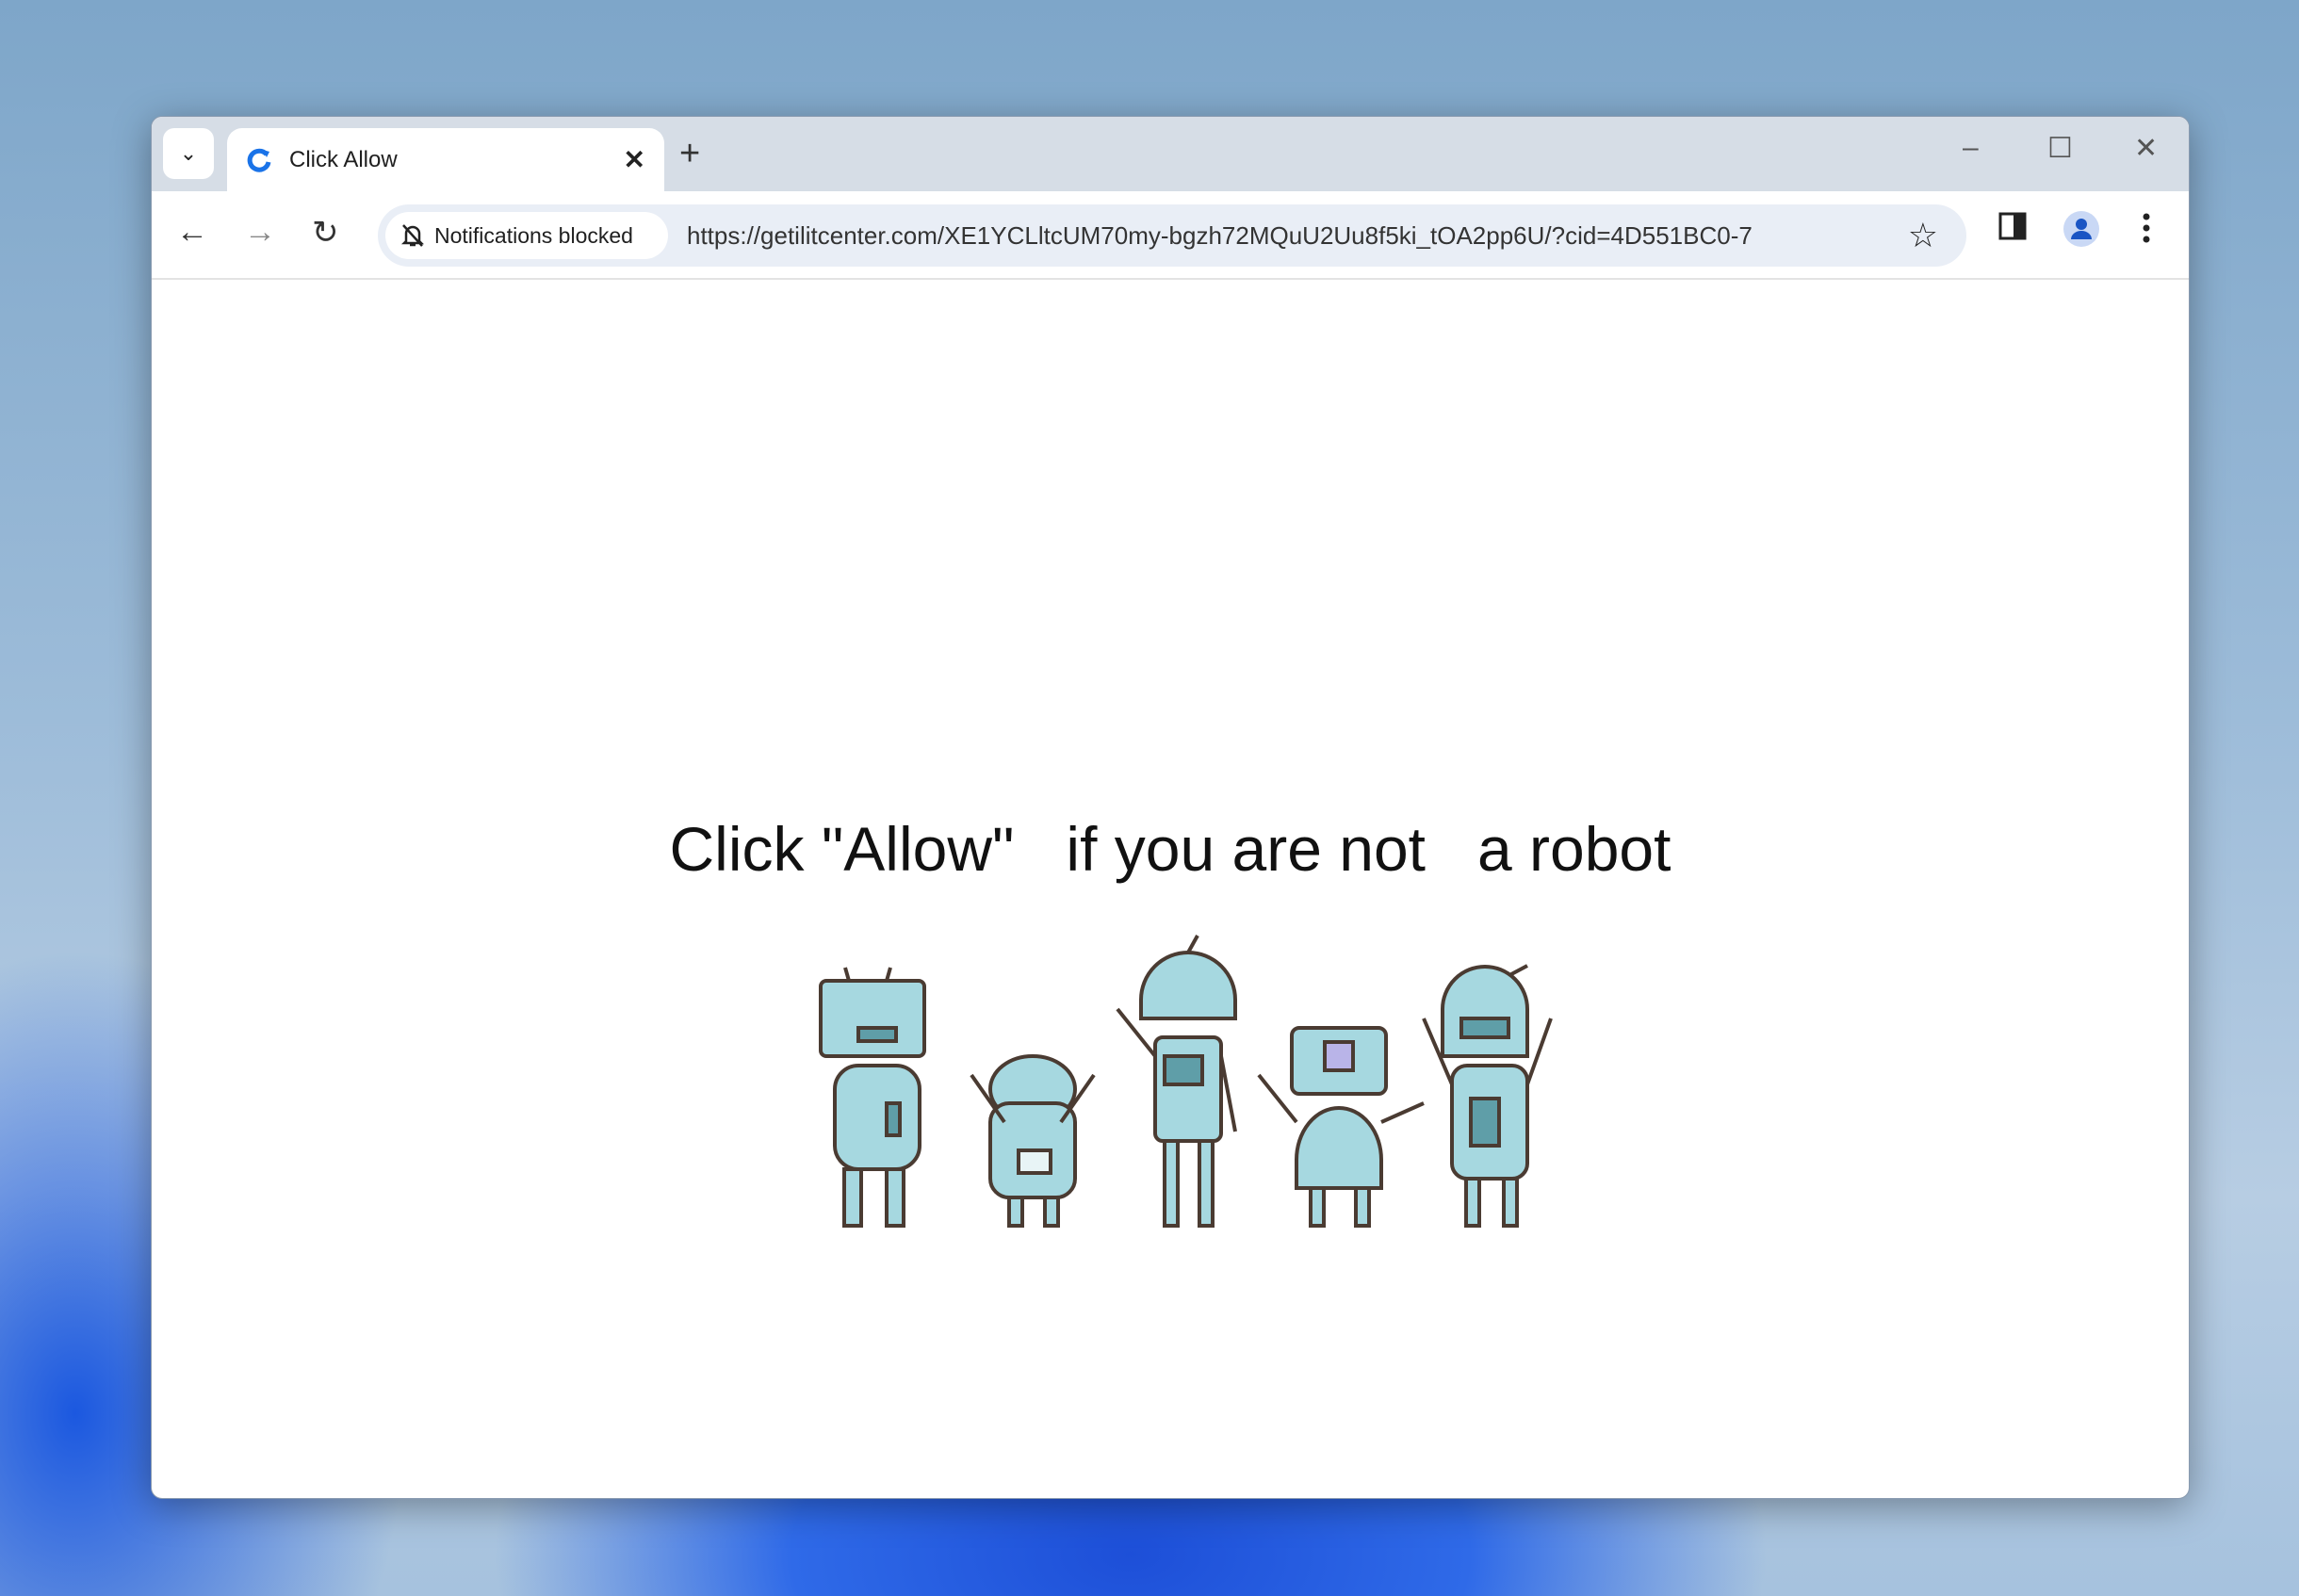  I want to click on bookmark-star-icon: ☆, so click(1923, 235).